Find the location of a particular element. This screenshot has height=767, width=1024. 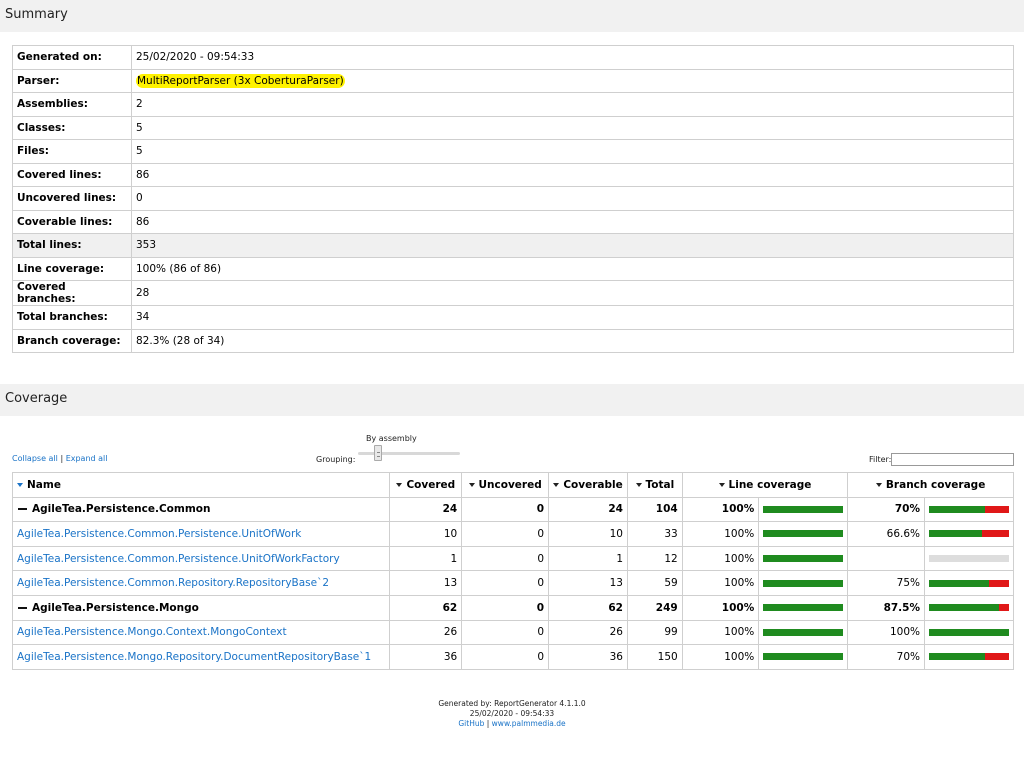

column-header-total: Total is located at coordinates (655, 485).